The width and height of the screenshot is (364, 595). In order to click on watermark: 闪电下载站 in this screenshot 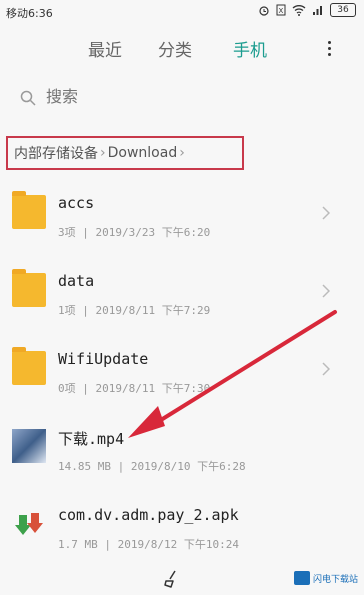, I will do `click(325, 578)`.